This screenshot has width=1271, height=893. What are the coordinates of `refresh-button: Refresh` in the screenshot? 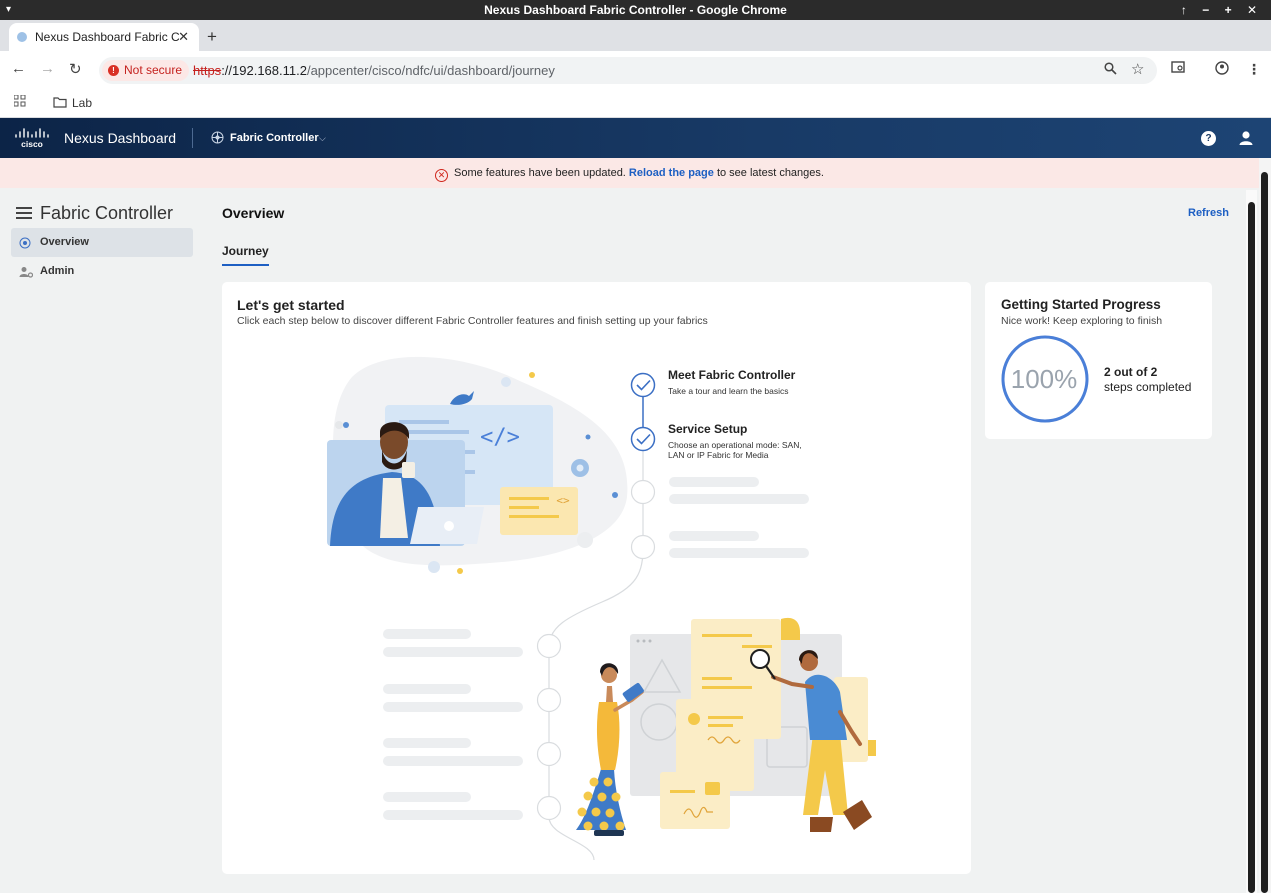 It's located at (1208, 213).